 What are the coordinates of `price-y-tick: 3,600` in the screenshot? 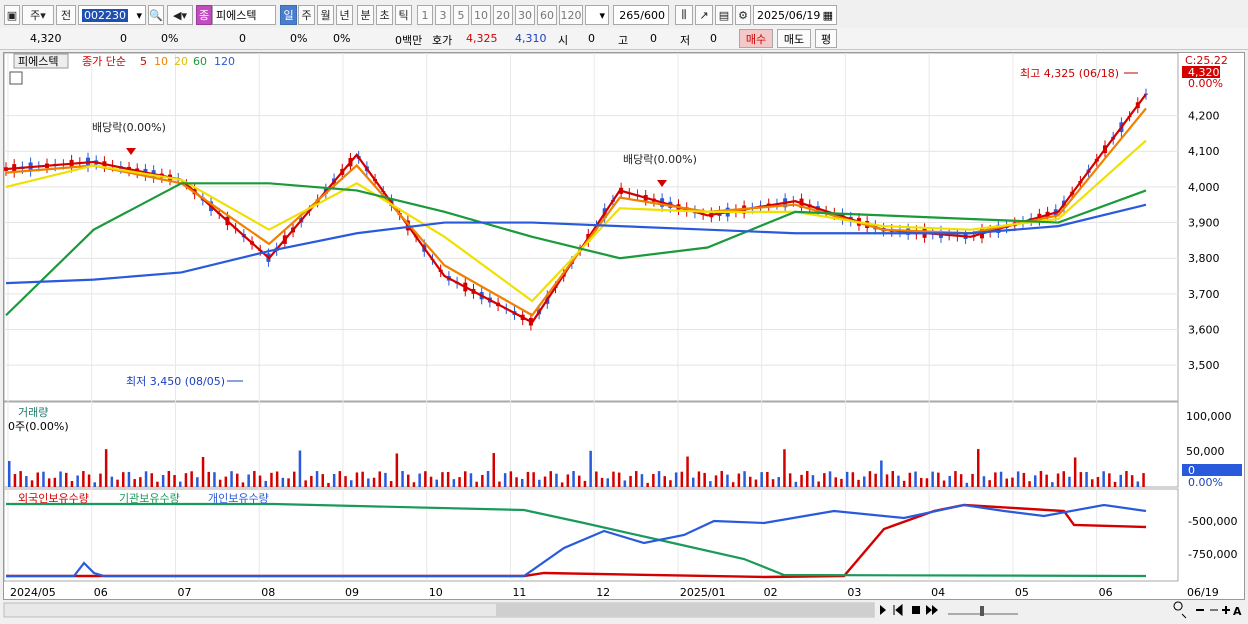 It's located at (1204, 330).